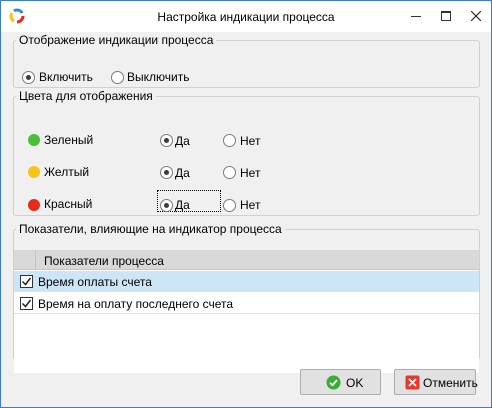 Image resolution: width=492 pixels, height=408 pixels. What do you see at coordinates (250, 205) in the screenshot?
I see `red-no-label: Нет` at bounding box center [250, 205].